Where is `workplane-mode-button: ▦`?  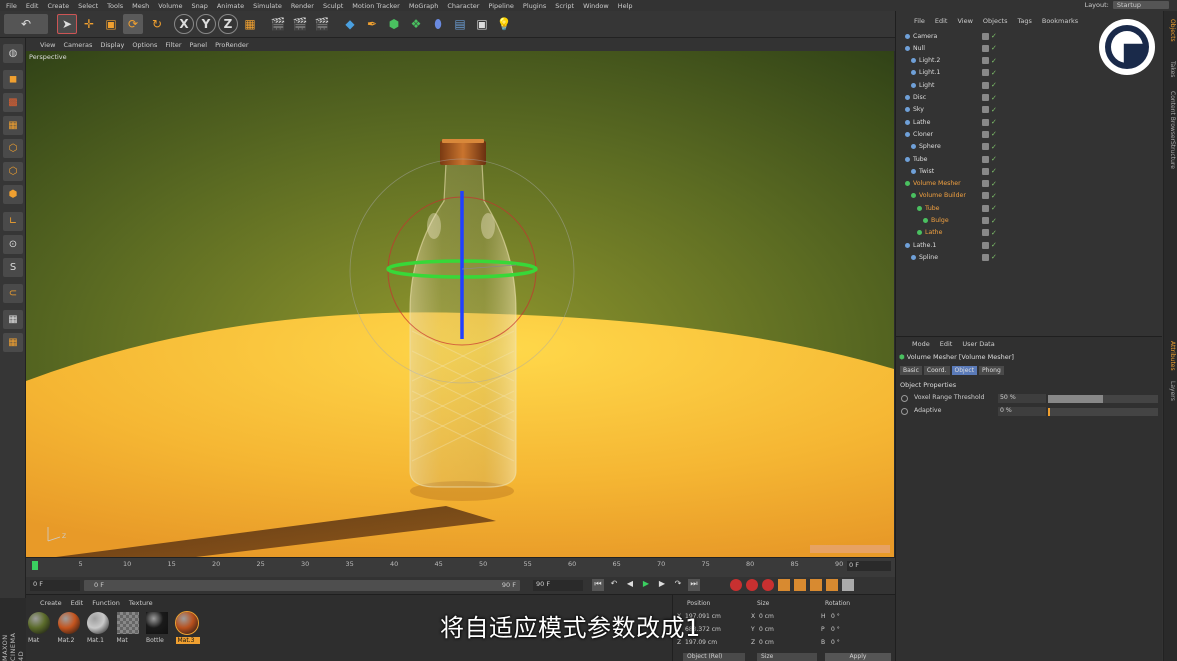 workplane-mode-button: ▦ is located at coordinates (13, 125).